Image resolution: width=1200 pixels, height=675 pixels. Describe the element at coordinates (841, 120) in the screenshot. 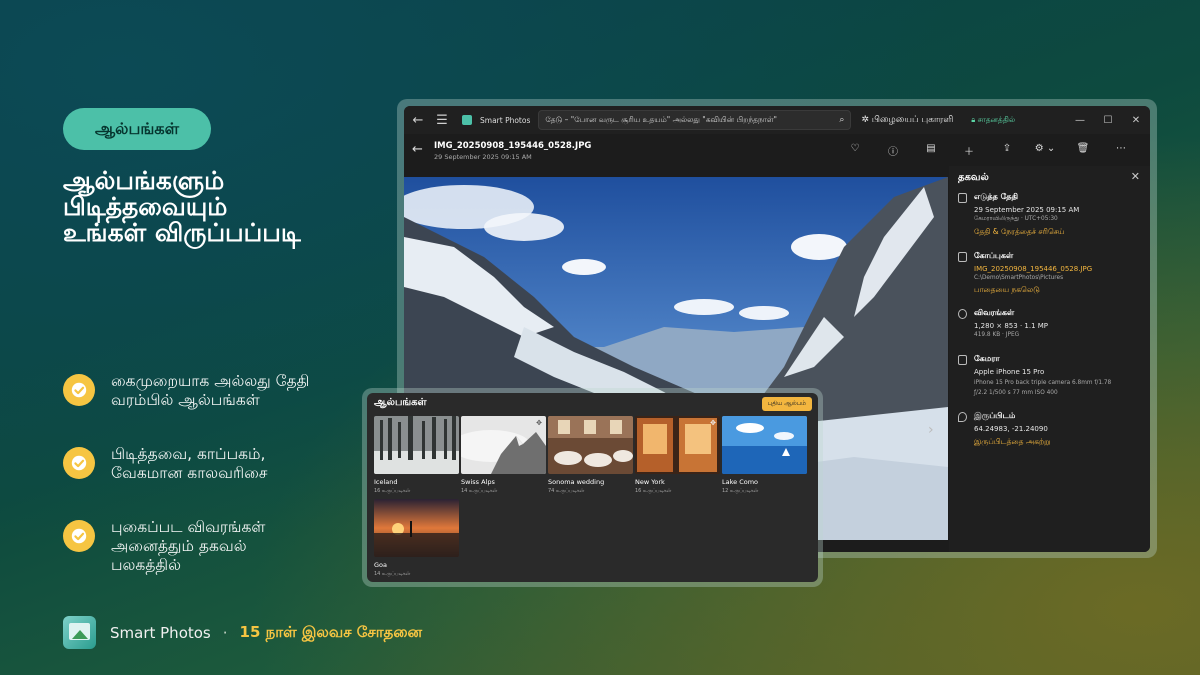

I see `search-icon: ⌕` at that location.